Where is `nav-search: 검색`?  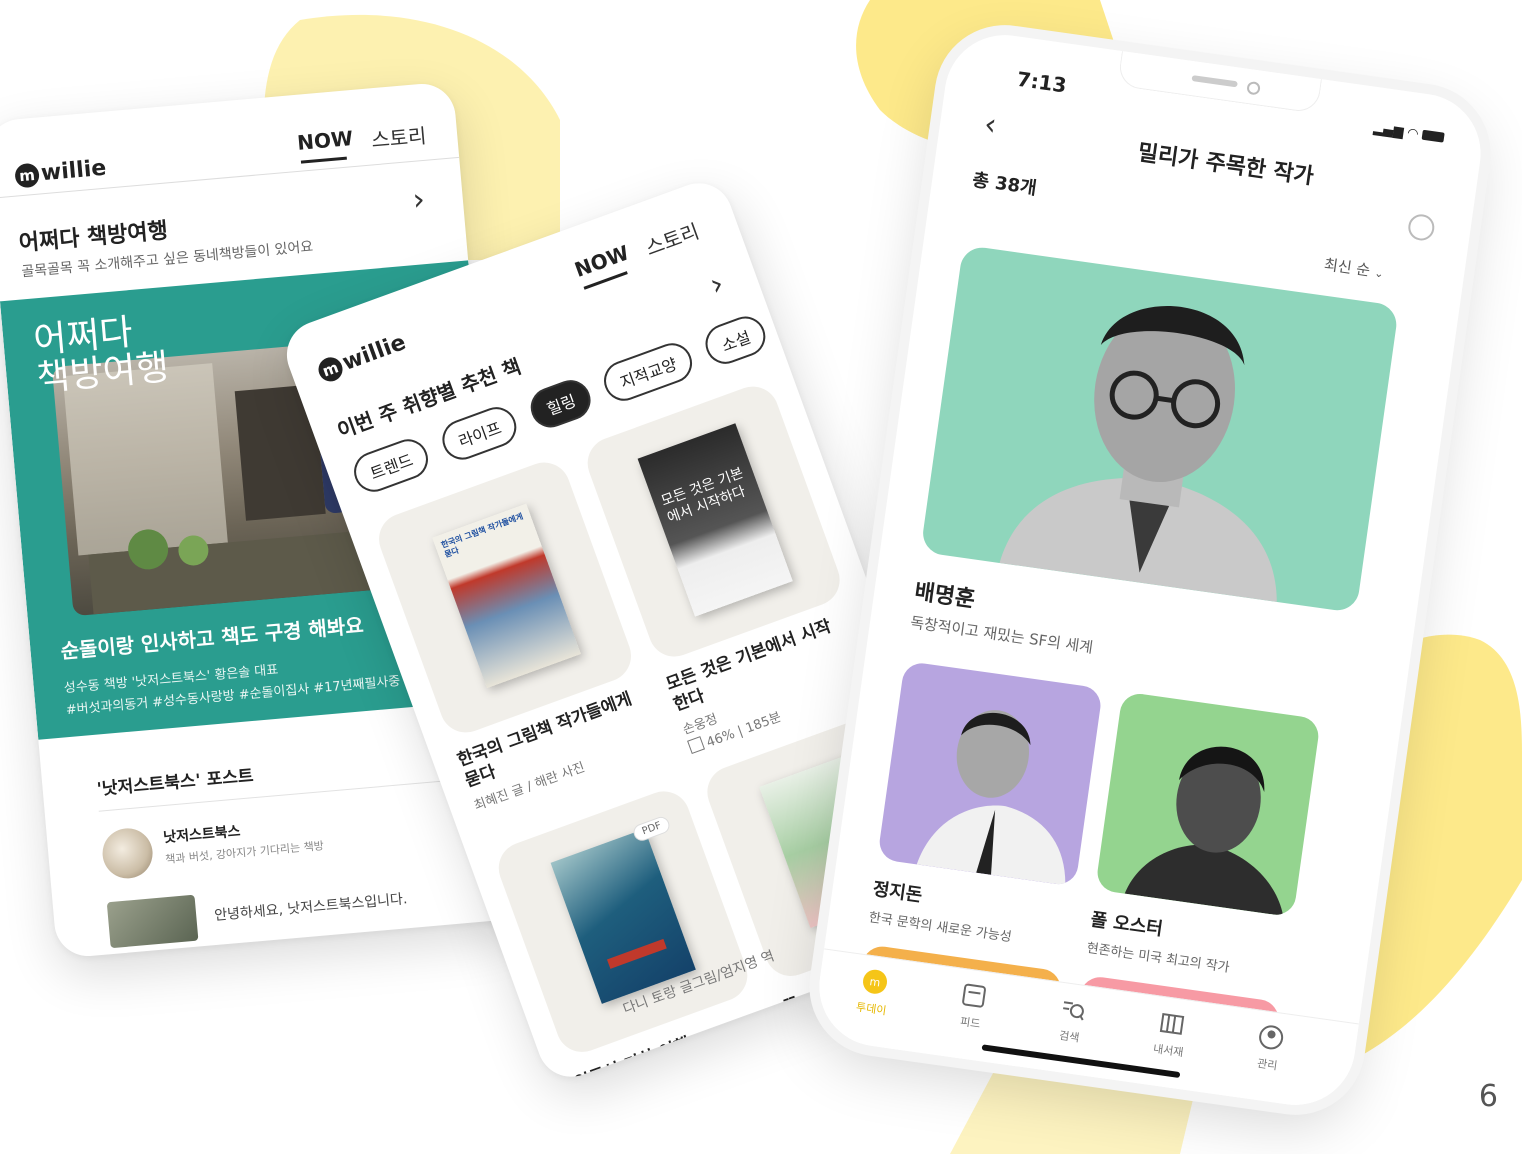
nav-search: 검색 is located at coordinates (1072, 1020).